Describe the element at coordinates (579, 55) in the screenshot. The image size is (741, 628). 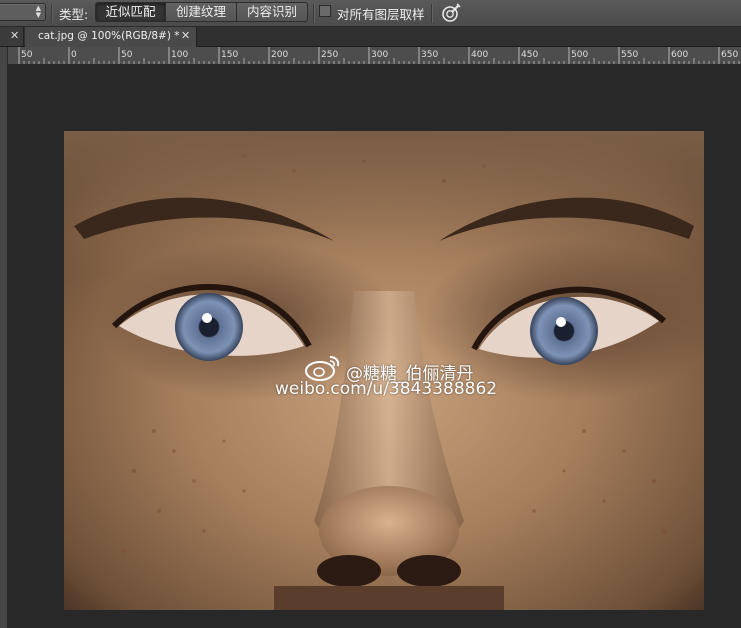
I see `ruler-label: 500` at that location.